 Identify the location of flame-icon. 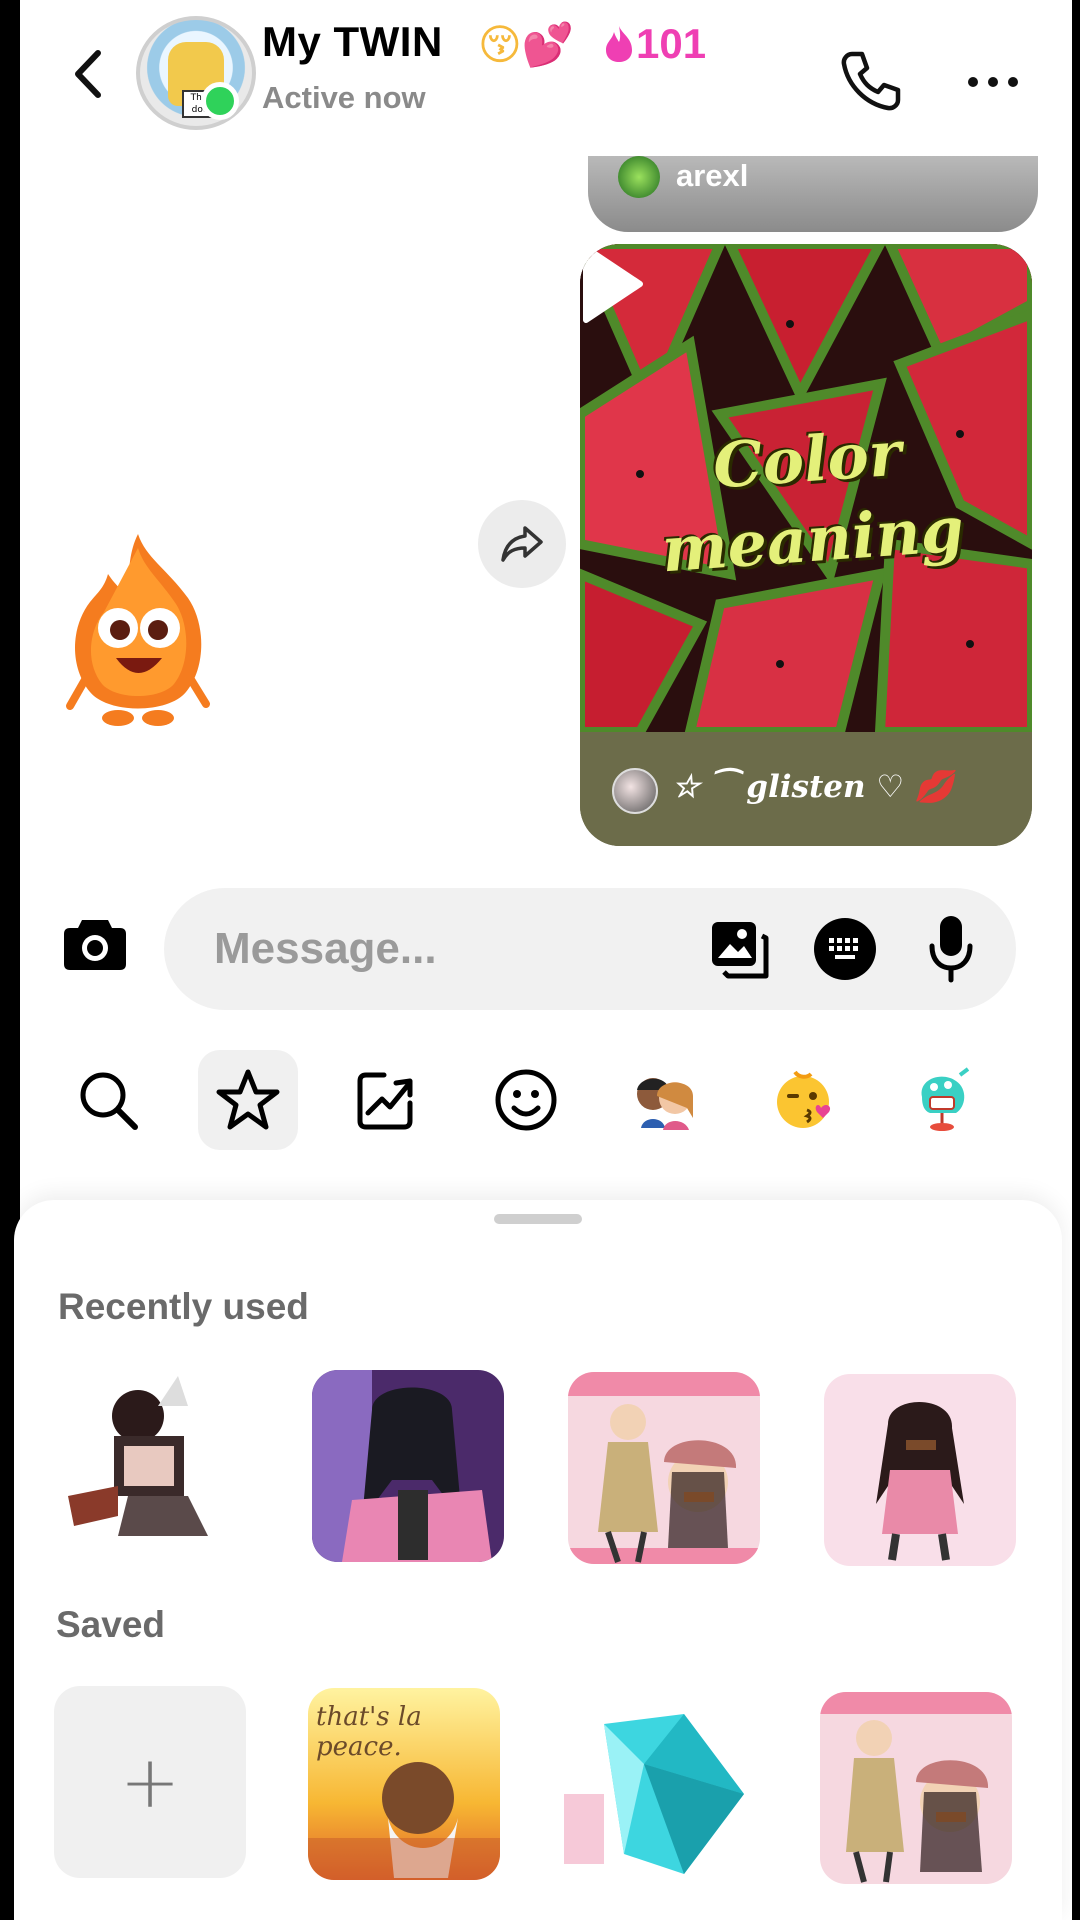
(619, 44).